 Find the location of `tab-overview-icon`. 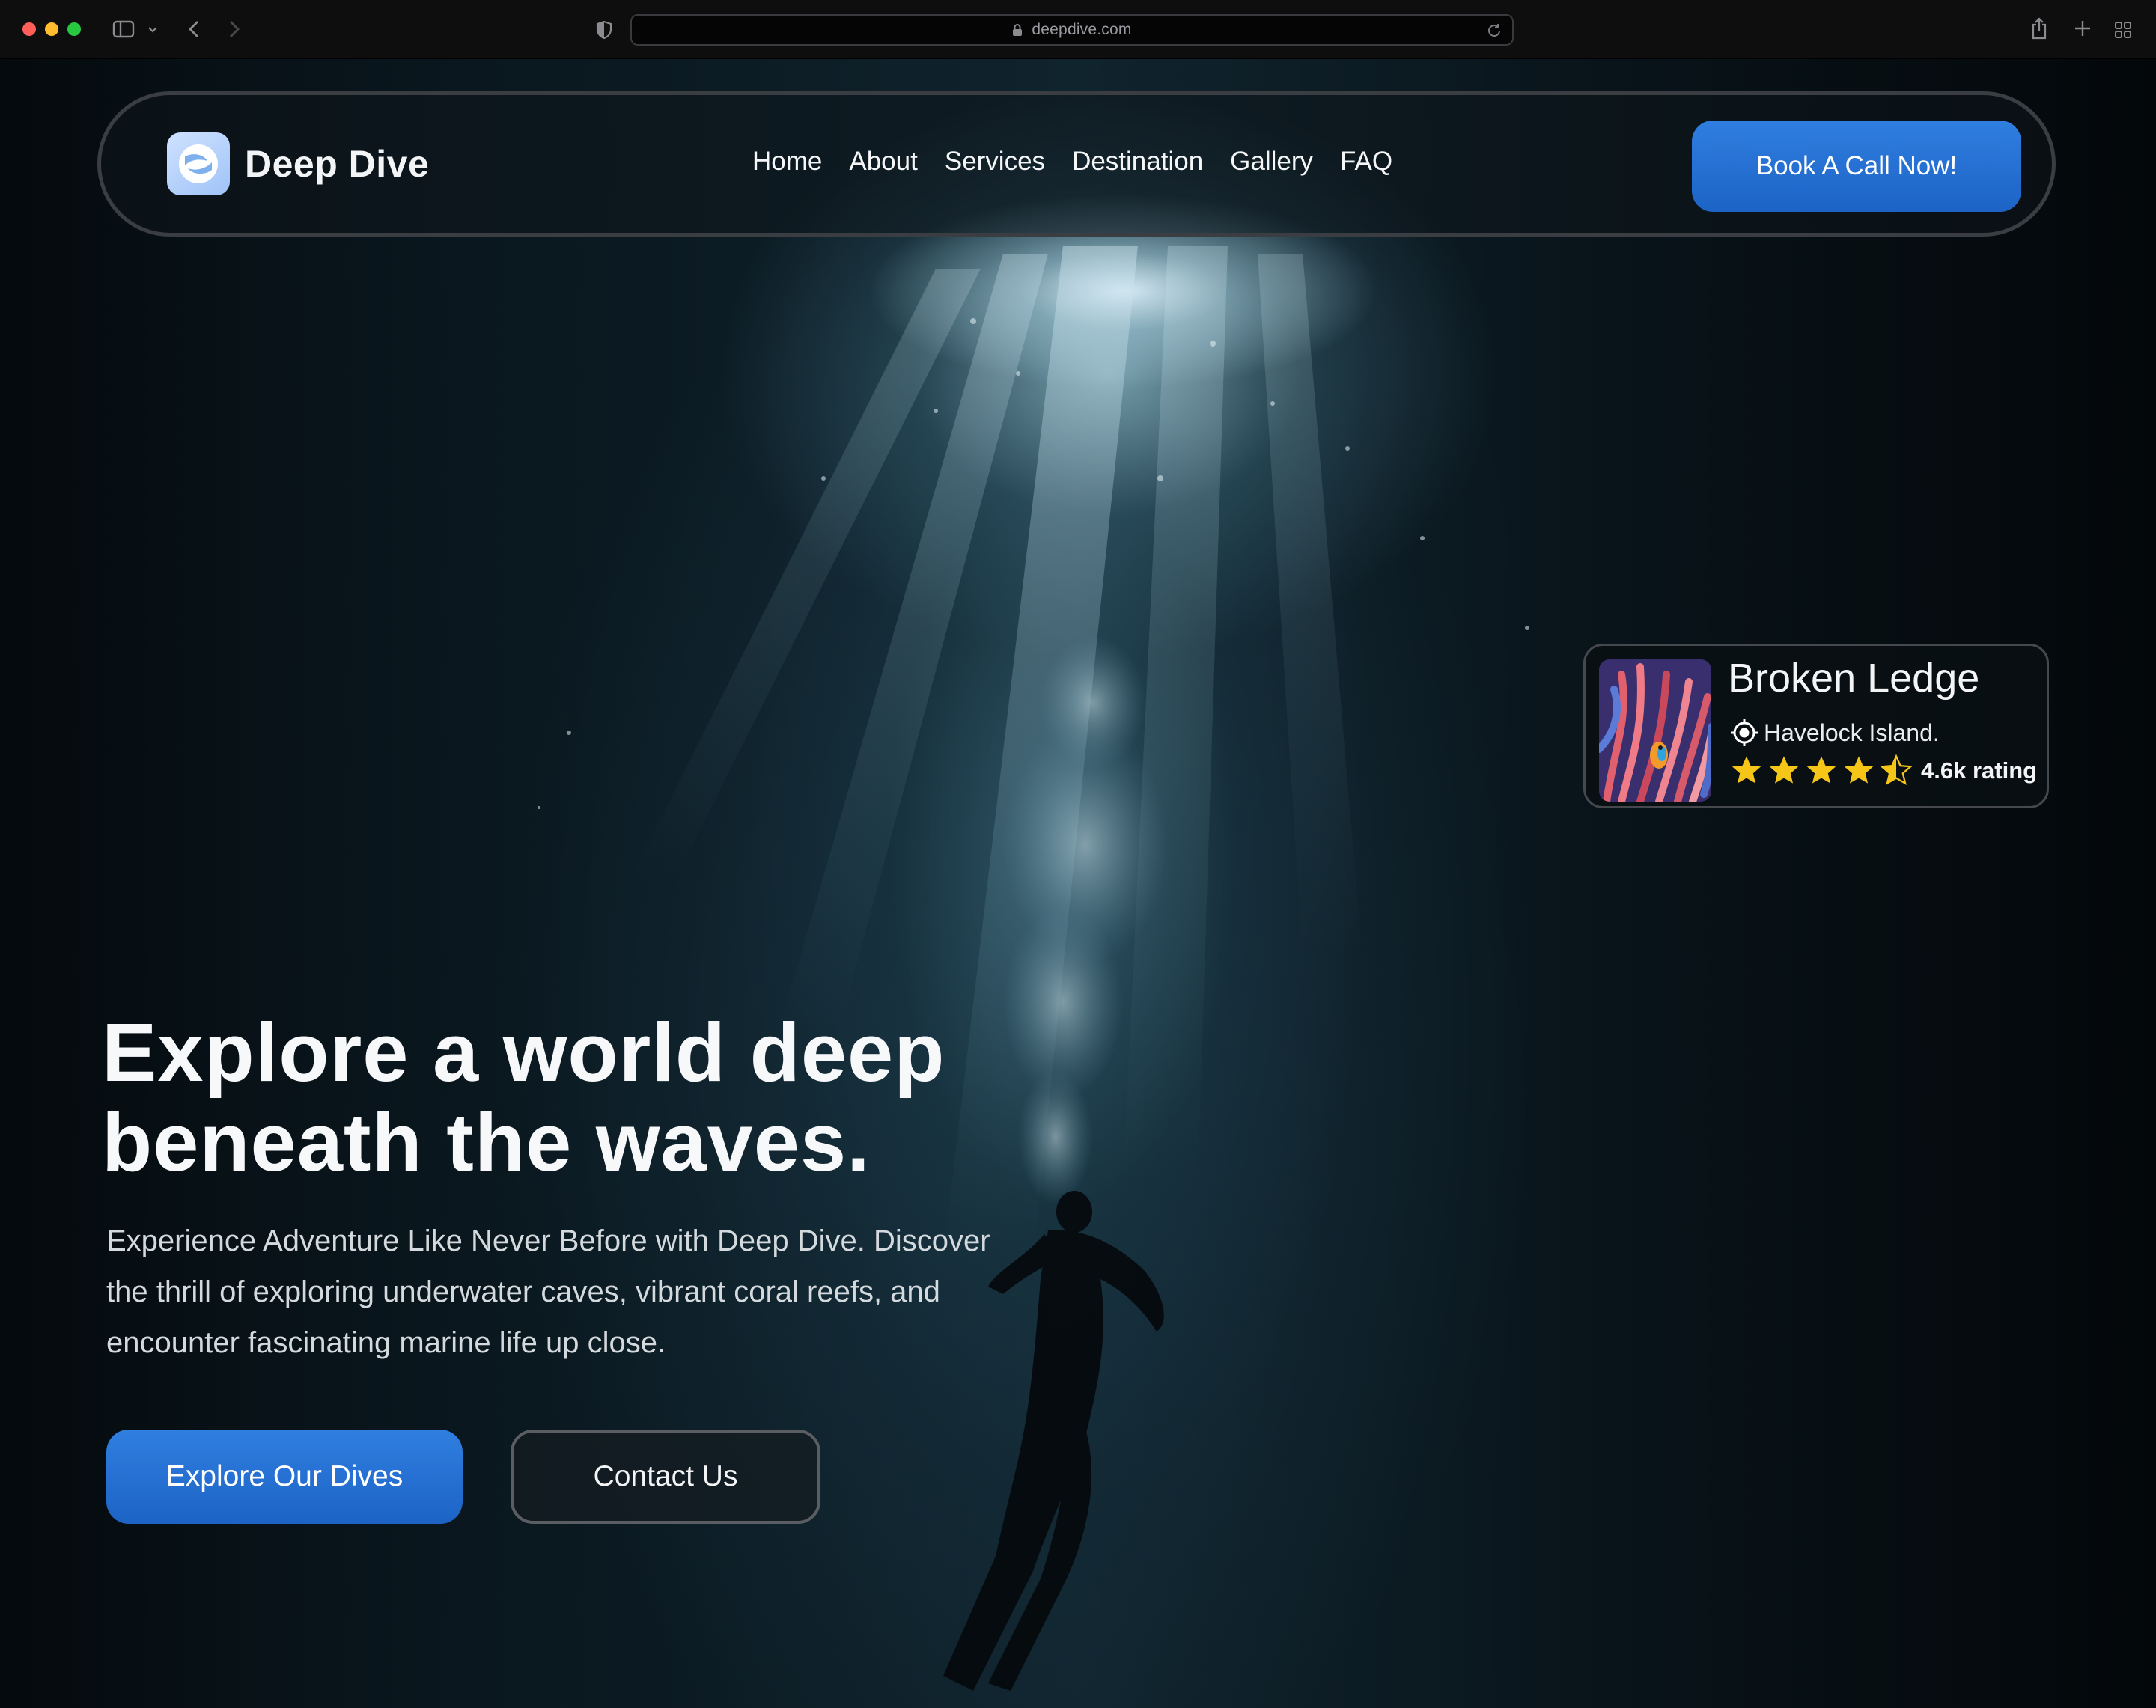

tab-overview-icon is located at coordinates (2123, 29).